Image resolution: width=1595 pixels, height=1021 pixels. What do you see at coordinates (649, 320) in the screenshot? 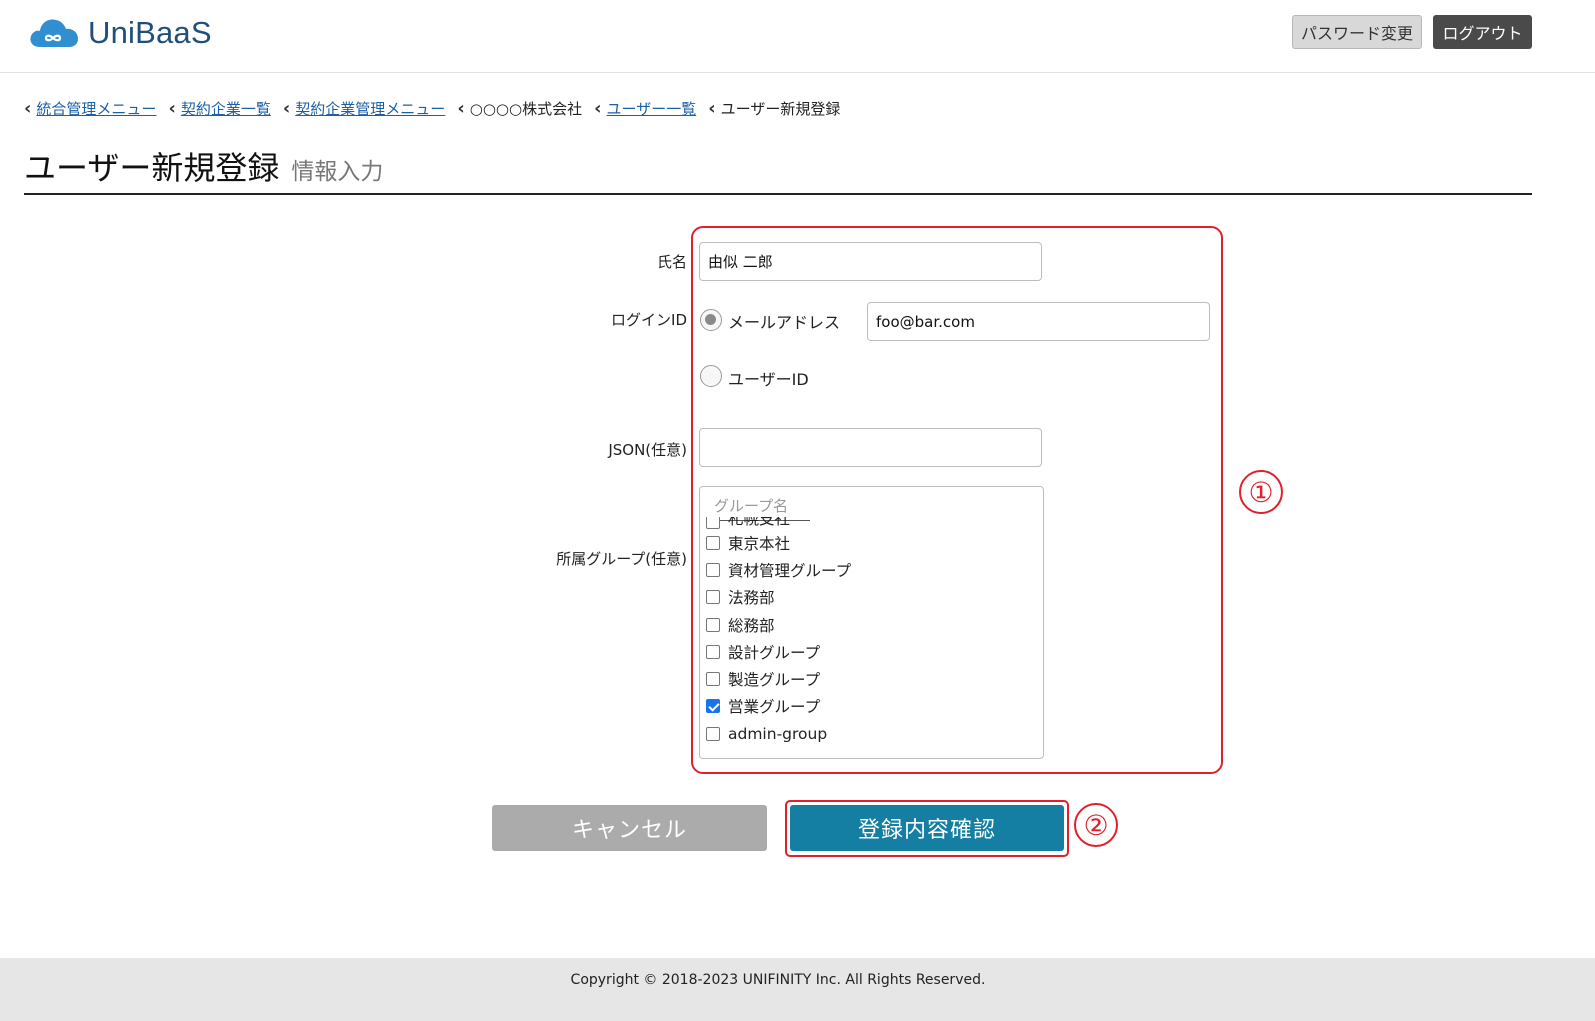
I see `login-id-label: ログインID` at bounding box center [649, 320].